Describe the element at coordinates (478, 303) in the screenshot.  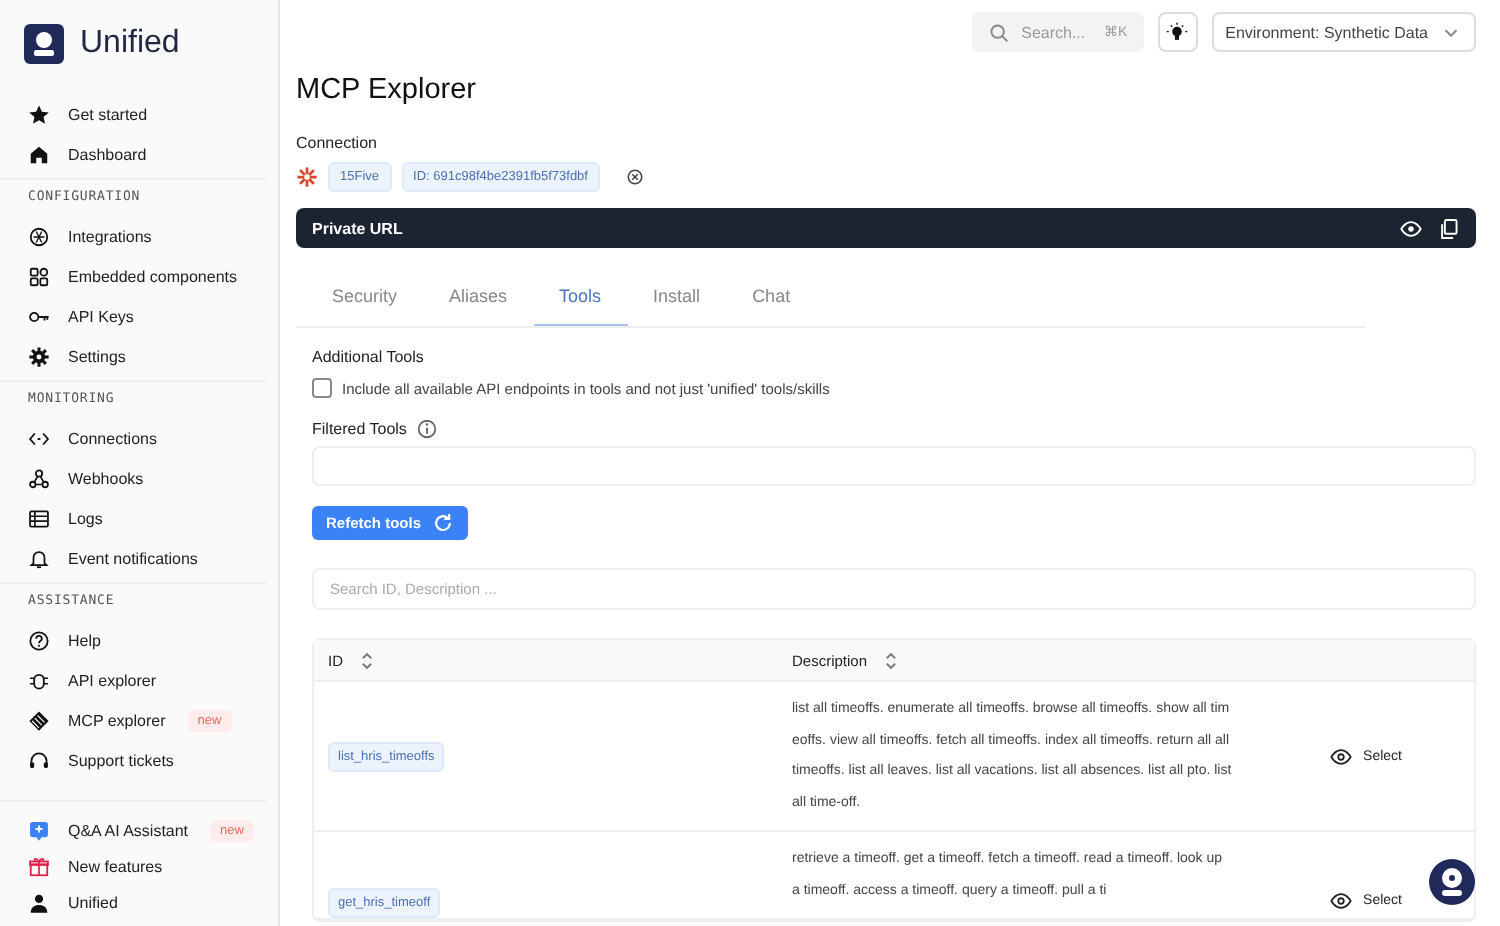
I see `tab: Aliases` at that location.